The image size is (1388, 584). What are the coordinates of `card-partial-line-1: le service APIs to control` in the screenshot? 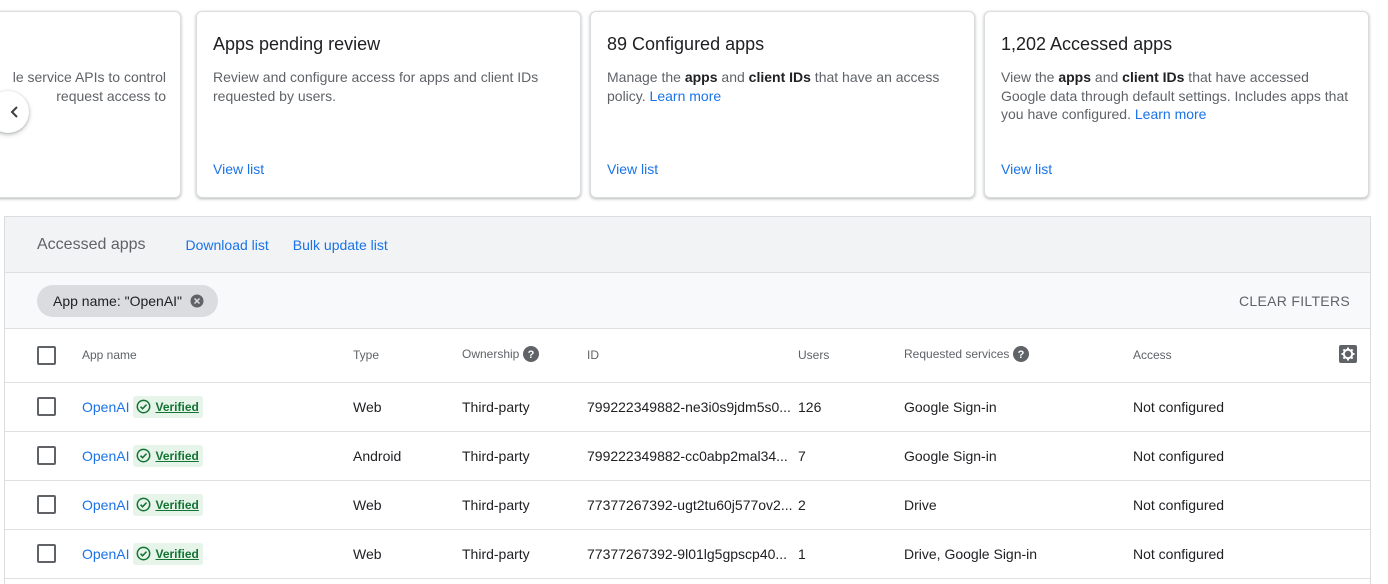 It's located at (89, 77).